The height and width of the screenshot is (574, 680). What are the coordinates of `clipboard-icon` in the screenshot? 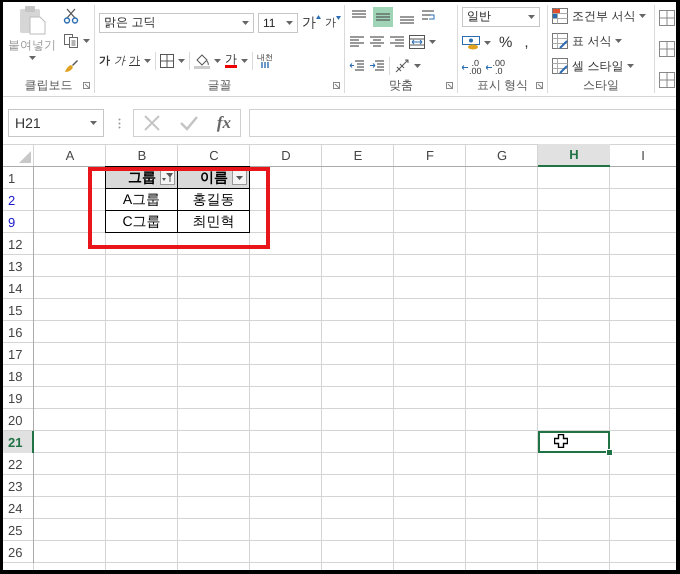 It's located at (32, 20).